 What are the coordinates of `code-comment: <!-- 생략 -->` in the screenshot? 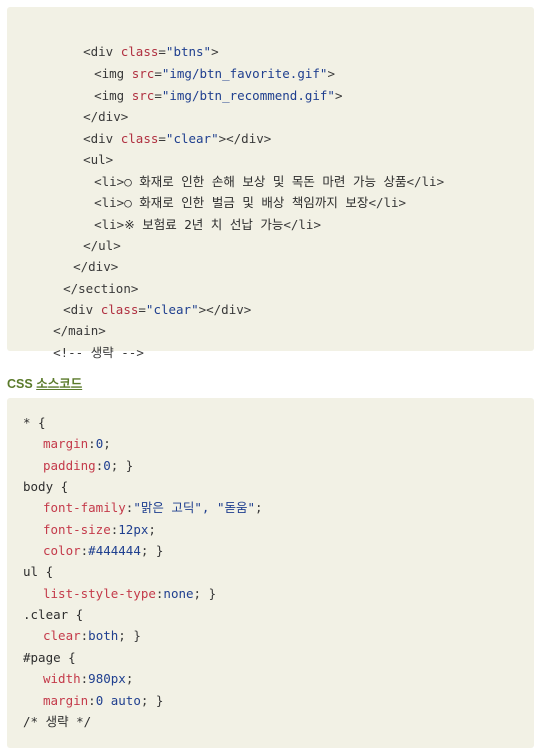 It's located at (98, 352).